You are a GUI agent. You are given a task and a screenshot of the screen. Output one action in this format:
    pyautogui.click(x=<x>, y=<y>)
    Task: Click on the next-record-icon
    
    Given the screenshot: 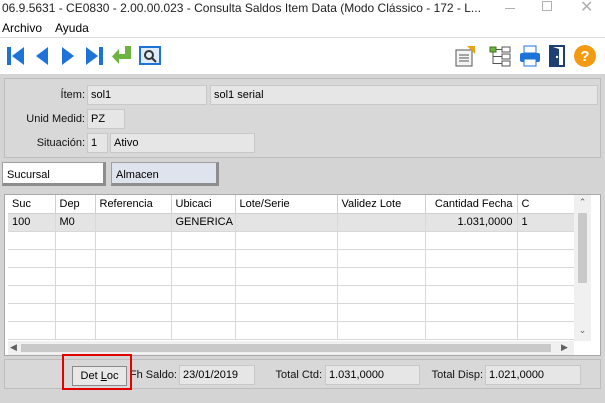 What is the action you would take?
    pyautogui.click(x=68, y=56)
    